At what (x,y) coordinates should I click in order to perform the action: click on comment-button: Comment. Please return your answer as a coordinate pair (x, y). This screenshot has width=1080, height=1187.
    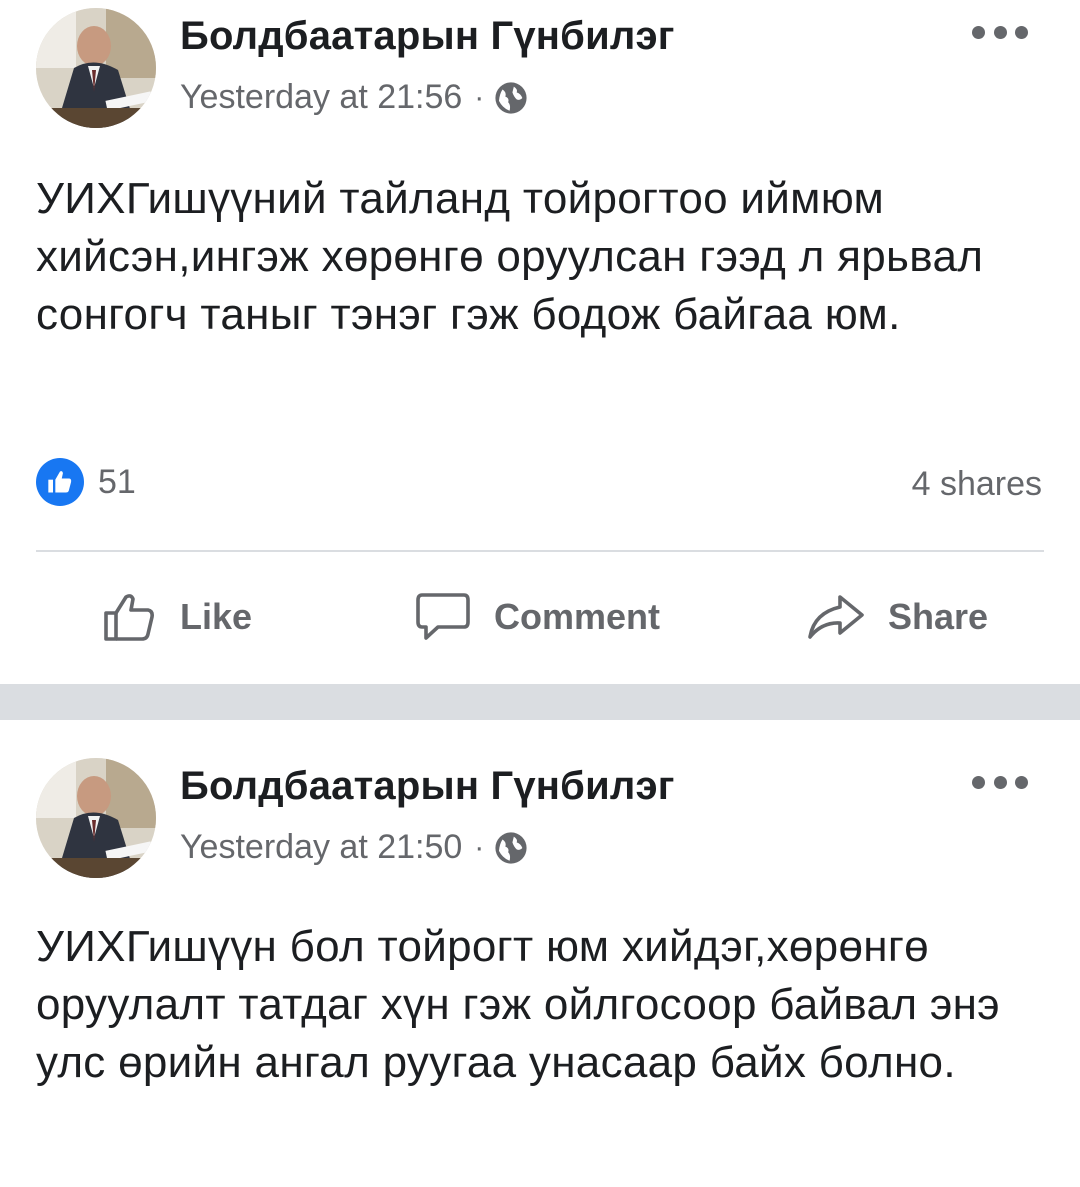
    Looking at the image, I should click on (537, 617).